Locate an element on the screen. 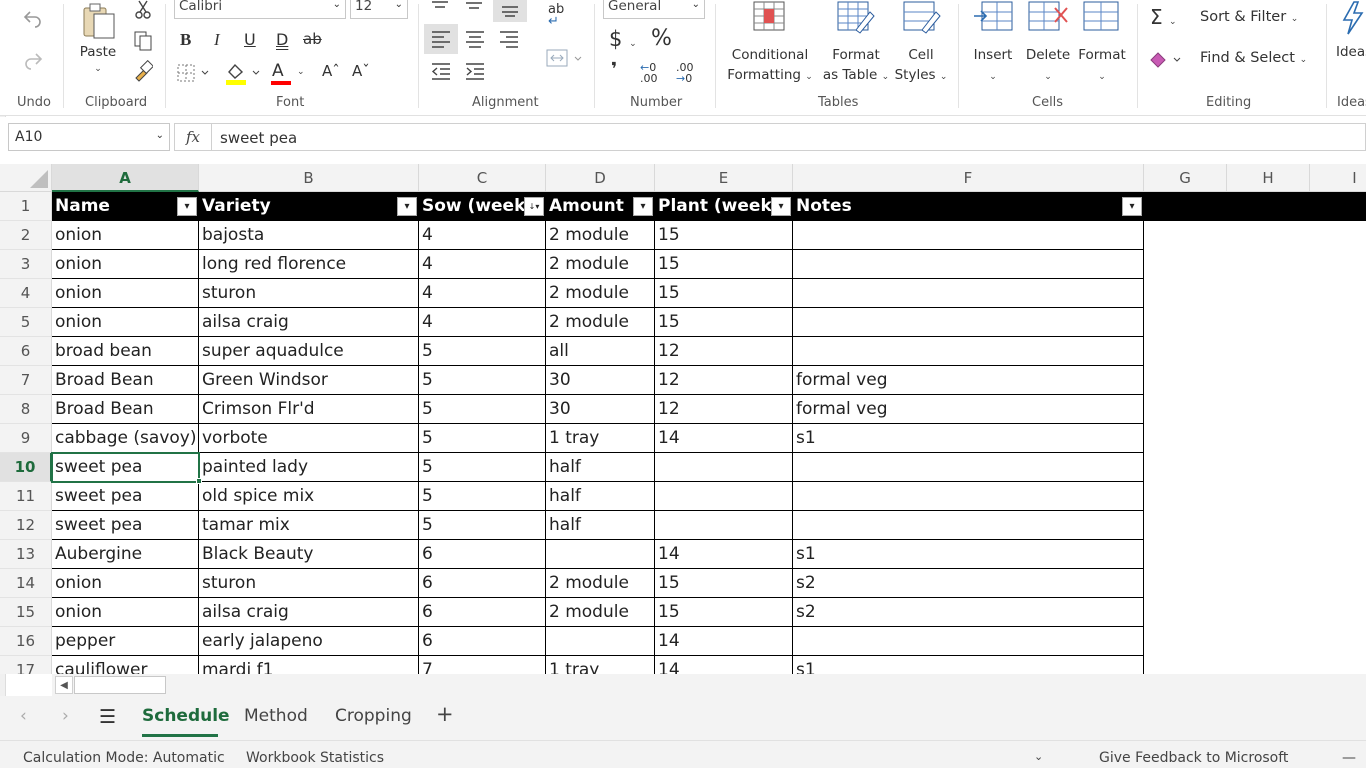  increase-decimal-button: ←0.00 is located at coordinates (649, 73).